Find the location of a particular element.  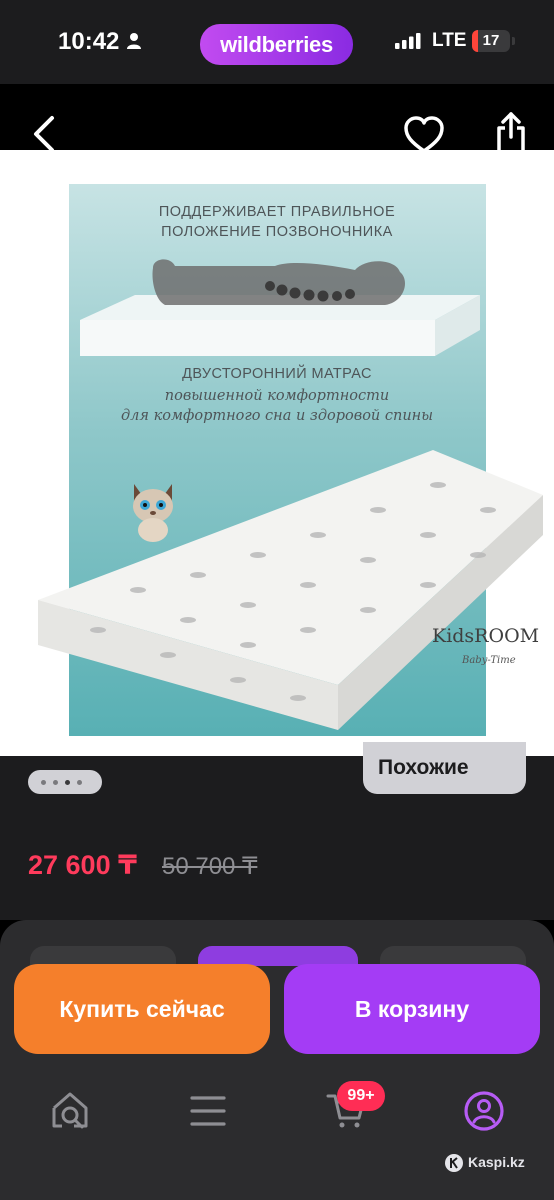

app-brand-label: wildberries is located at coordinates (276, 44).